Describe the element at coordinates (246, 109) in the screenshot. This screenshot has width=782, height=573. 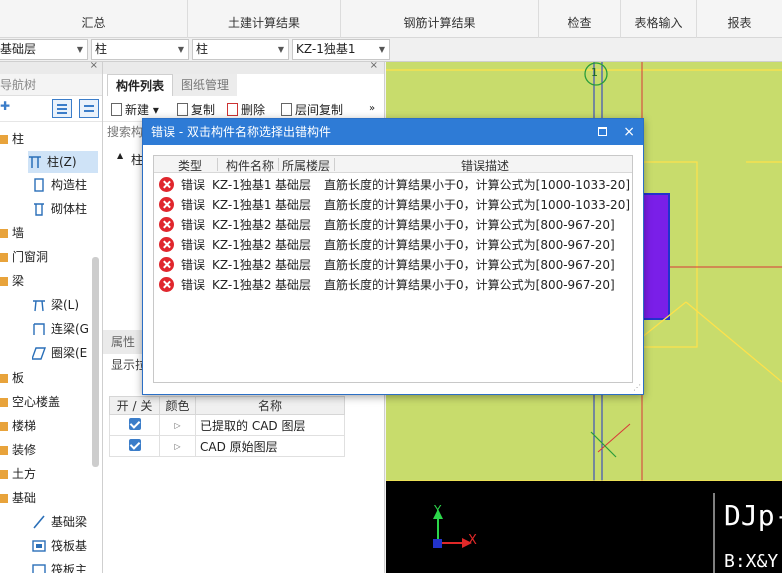
I see `delete-button: 删除` at that location.